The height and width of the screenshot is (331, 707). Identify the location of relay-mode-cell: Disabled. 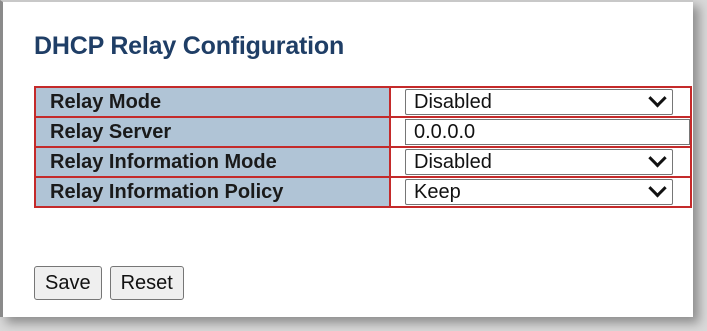
(540, 102).